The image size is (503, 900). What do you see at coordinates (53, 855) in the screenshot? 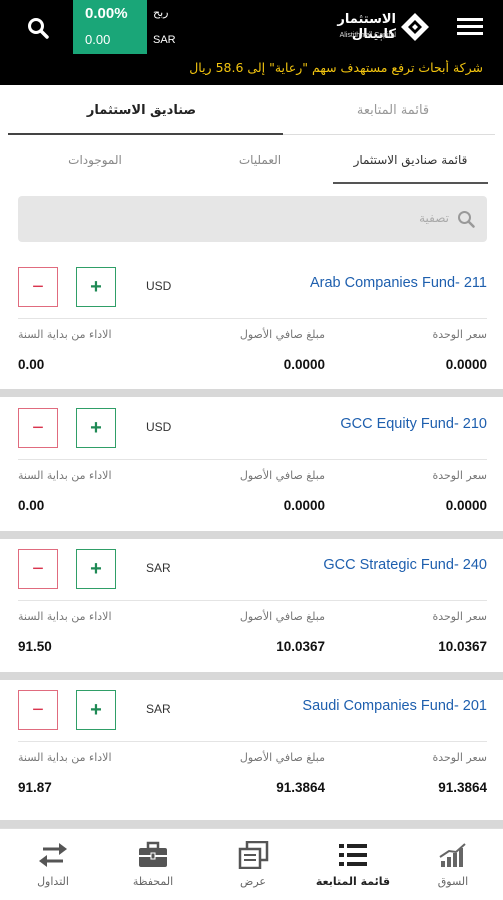
I see `transfer-arrows-icon` at bounding box center [53, 855].